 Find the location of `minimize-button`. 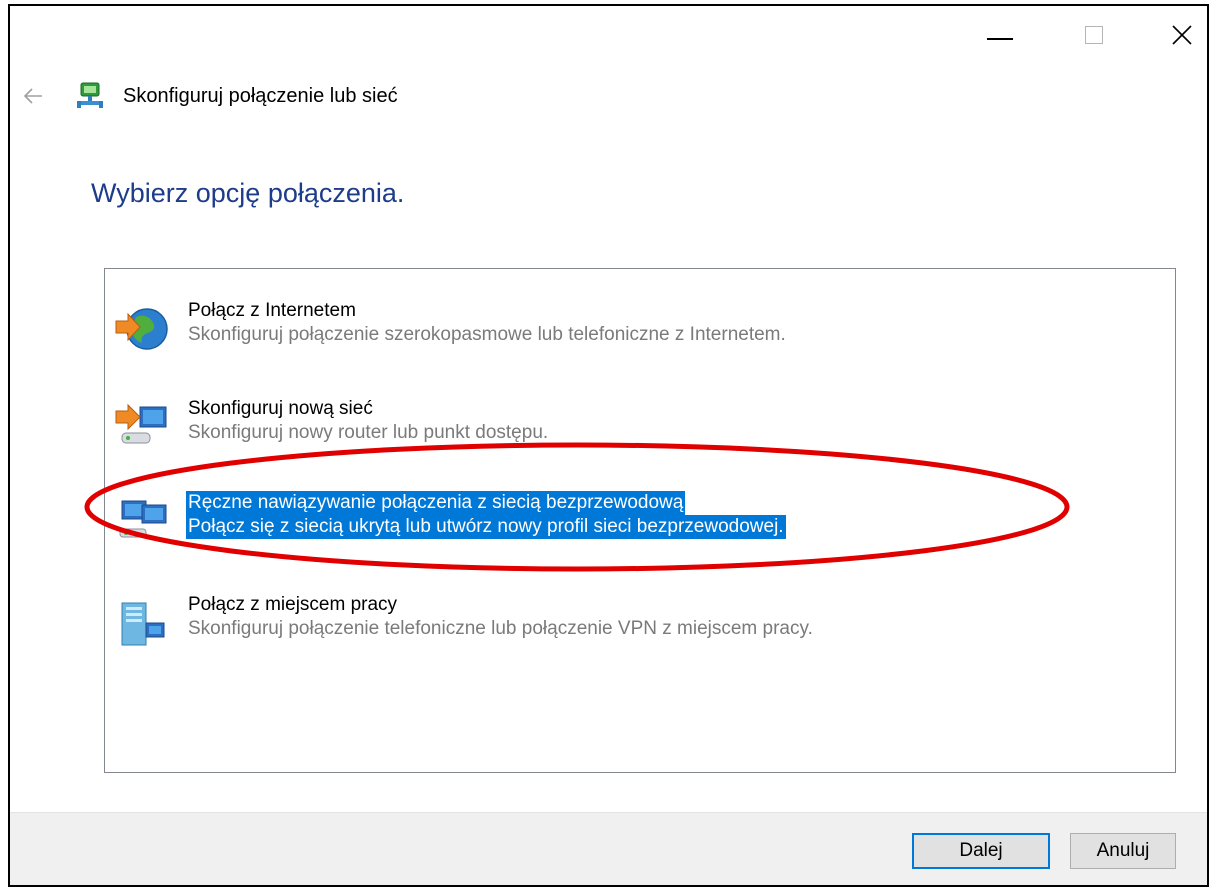

minimize-button is located at coordinates (1000, 35).